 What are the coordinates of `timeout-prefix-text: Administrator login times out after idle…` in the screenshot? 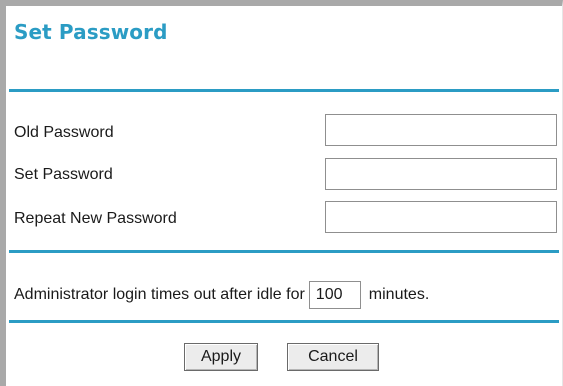 It's located at (159, 294).